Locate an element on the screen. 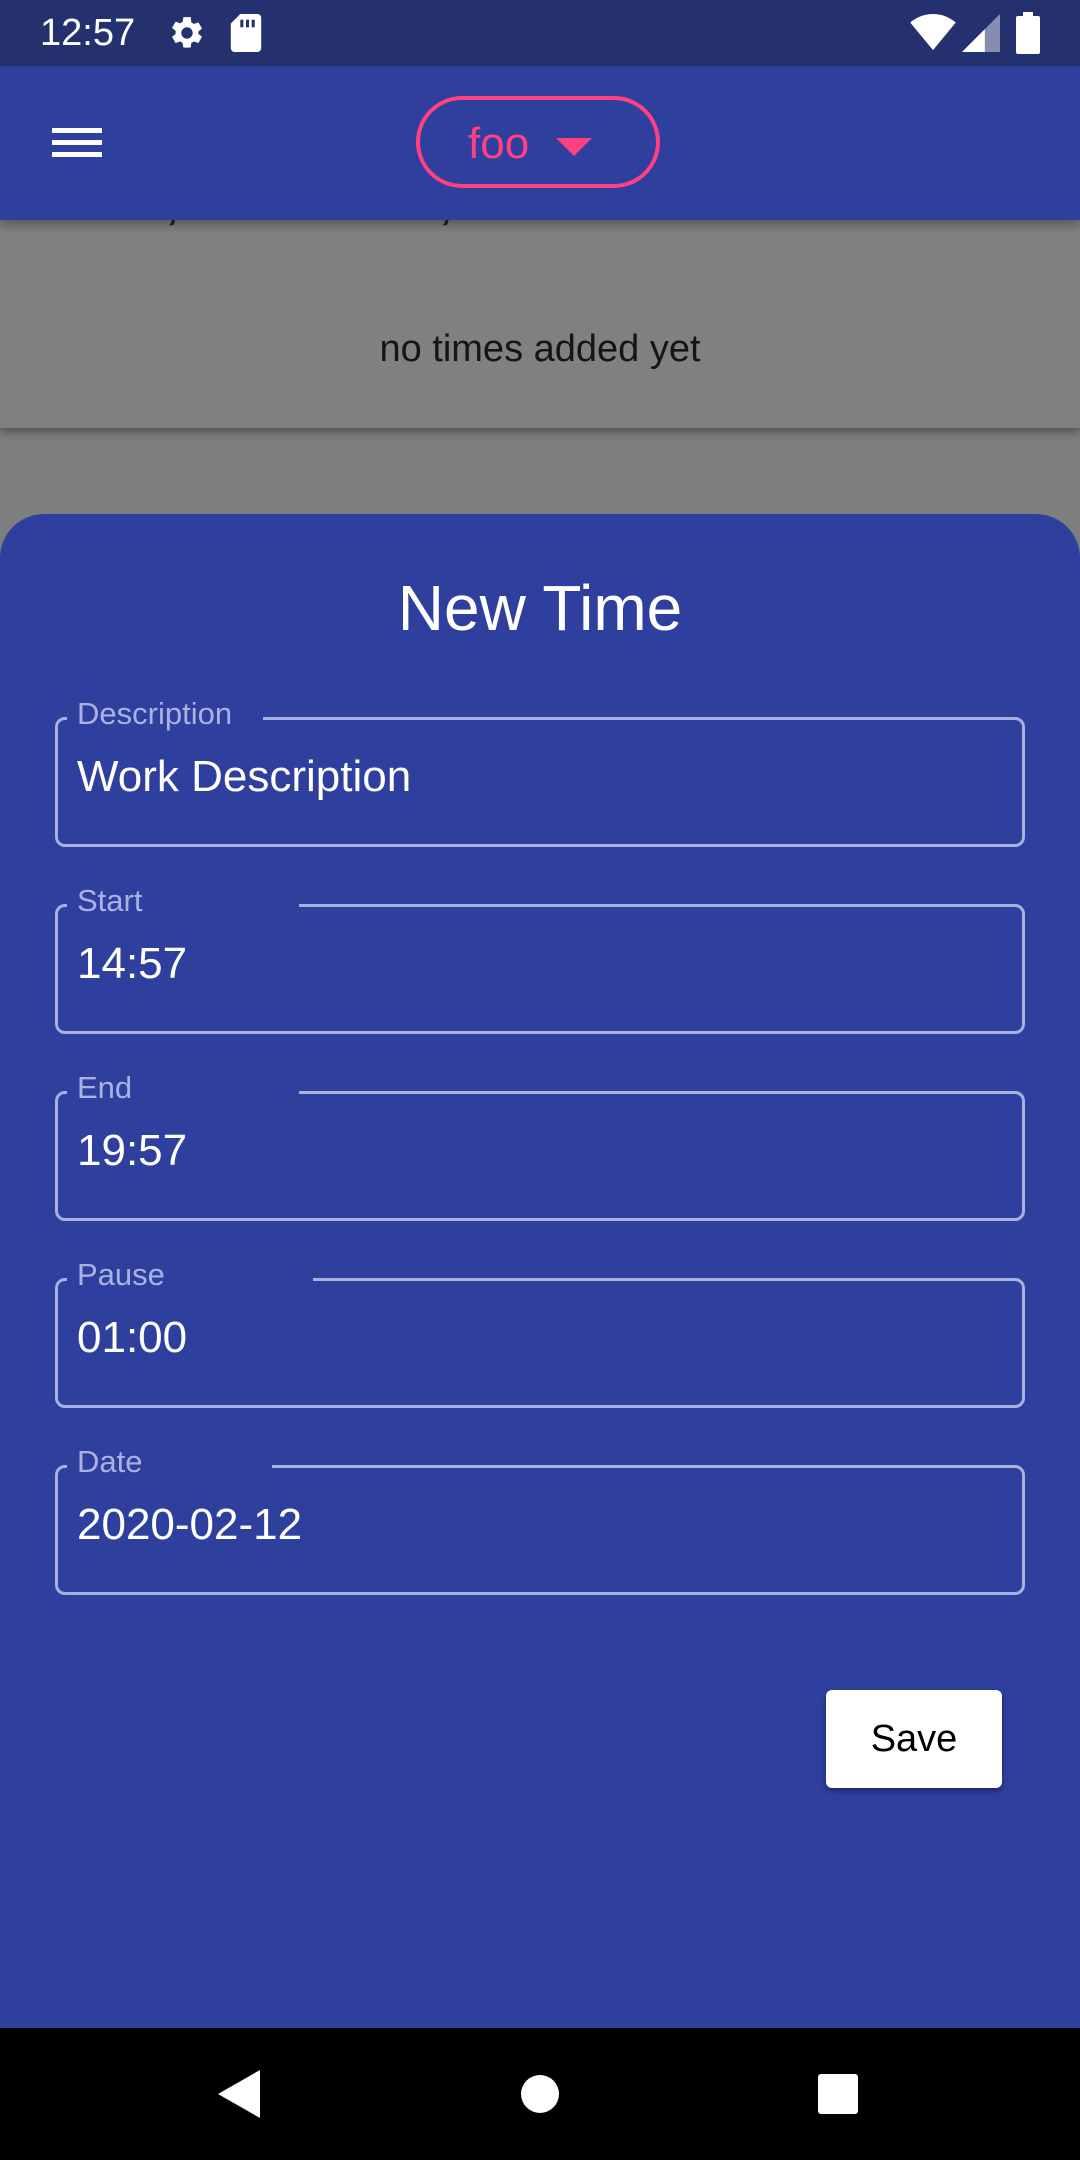  home-circle-icon is located at coordinates (540, 2094).